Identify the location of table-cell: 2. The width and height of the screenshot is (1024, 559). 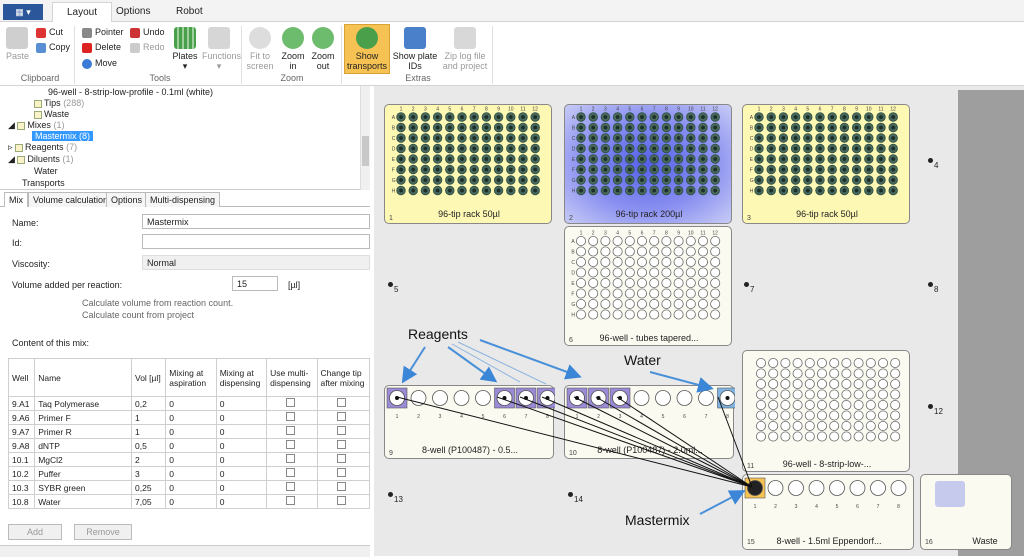
(148, 459).